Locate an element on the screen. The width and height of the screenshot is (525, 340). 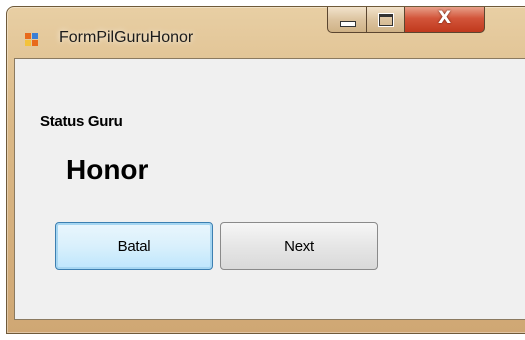
app-form-icon is located at coordinates (32, 39).